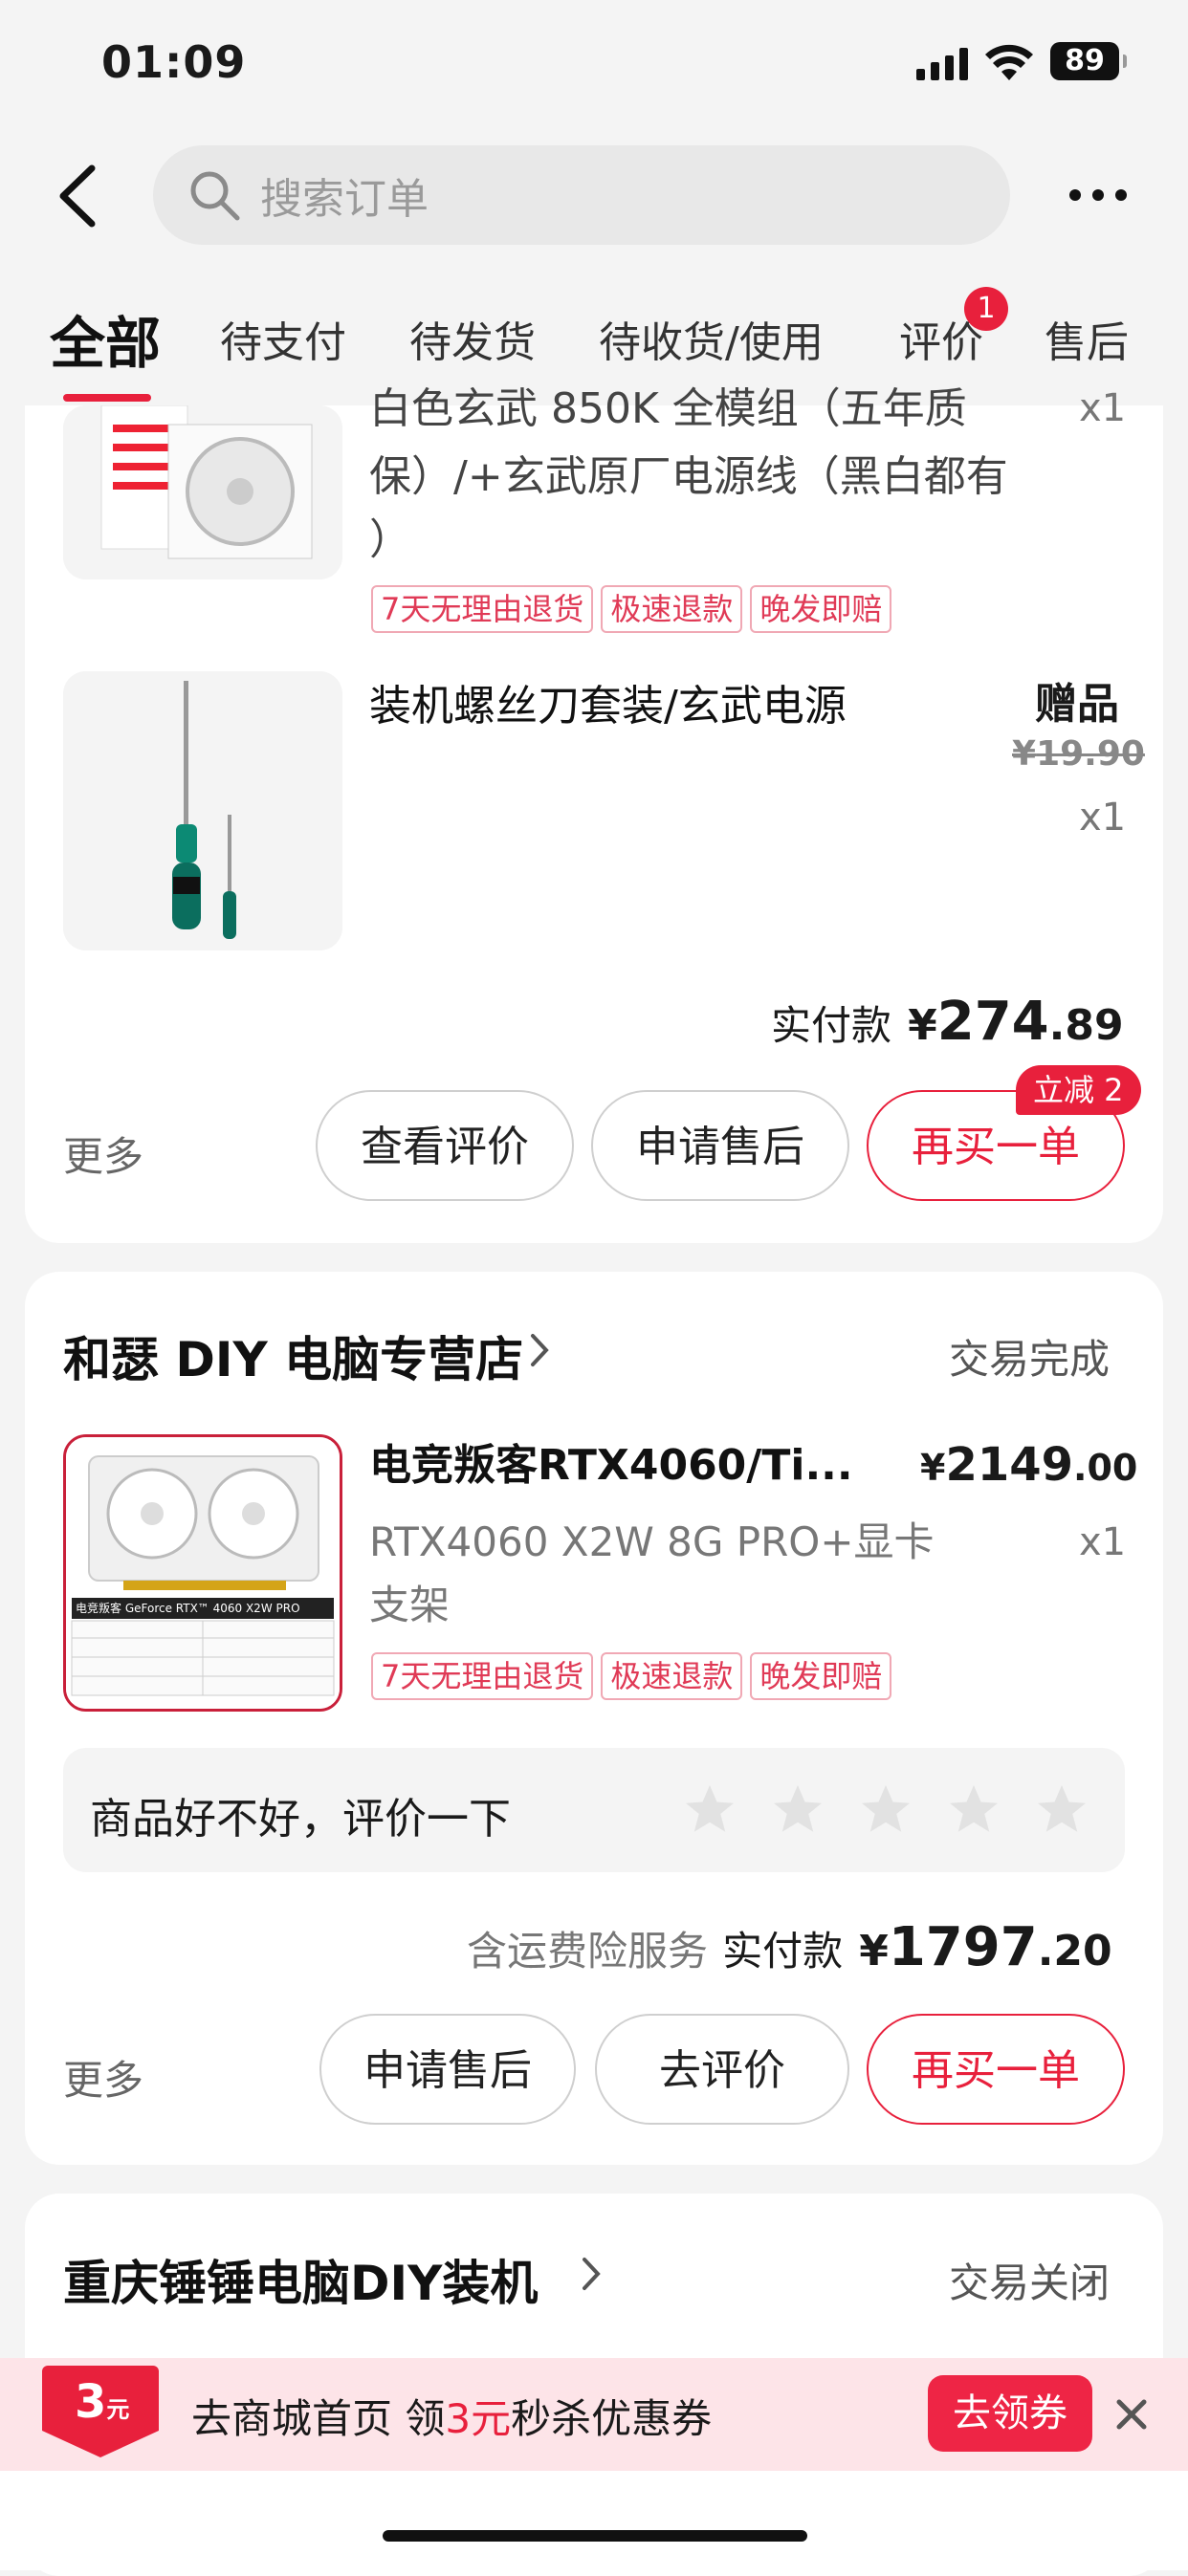  What do you see at coordinates (1088, 61) in the screenshot?
I see `battery-indicator: 89` at bounding box center [1088, 61].